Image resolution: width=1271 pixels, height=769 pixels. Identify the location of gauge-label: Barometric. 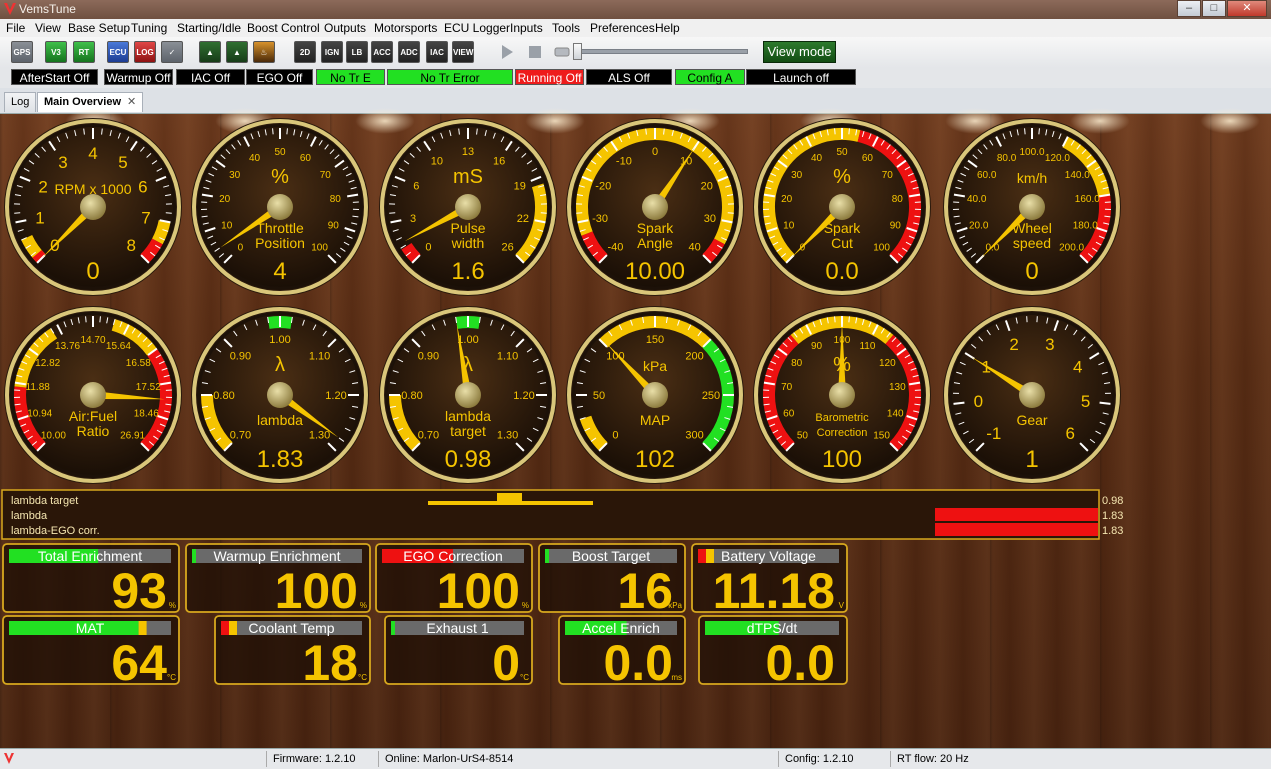
(842, 418).